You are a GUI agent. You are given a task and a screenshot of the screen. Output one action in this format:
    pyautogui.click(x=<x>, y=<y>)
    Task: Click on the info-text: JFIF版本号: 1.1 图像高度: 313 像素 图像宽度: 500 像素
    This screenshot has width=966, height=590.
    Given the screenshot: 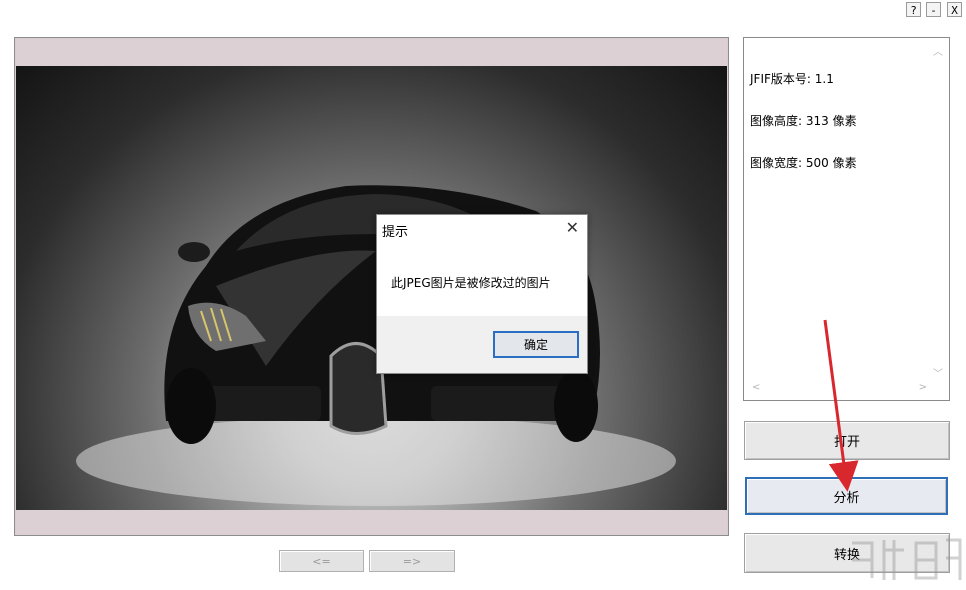 What is the action you would take?
    pyautogui.click(x=803, y=121)
    